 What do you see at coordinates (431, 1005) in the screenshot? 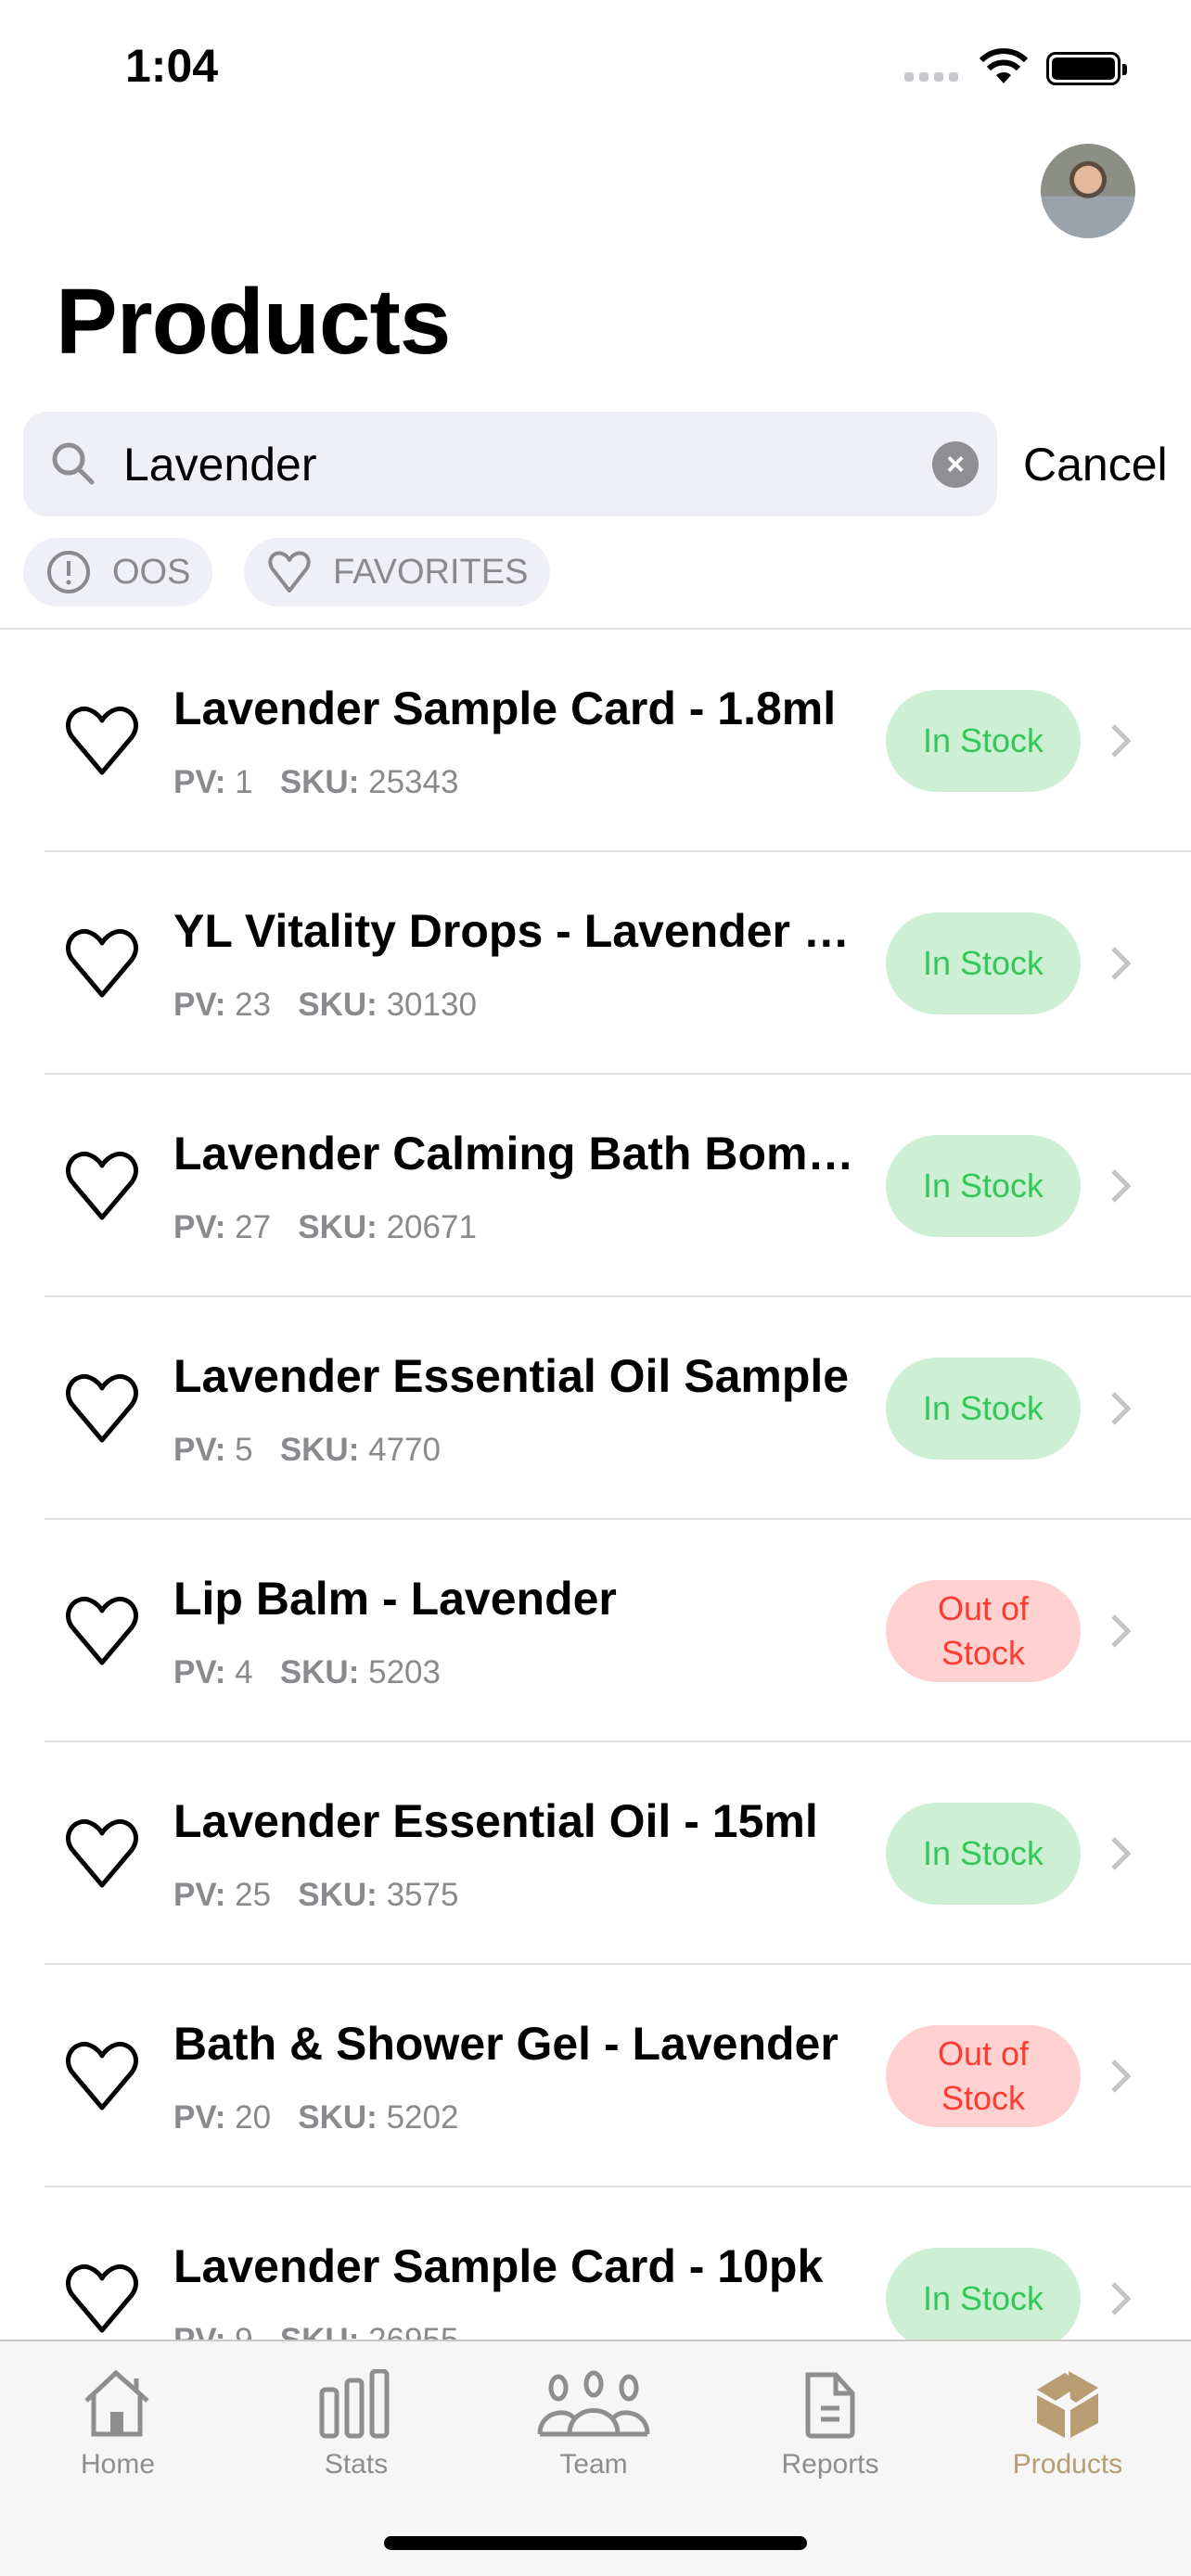
I see `sku-value: 30130` at bounding box center [431, 1005].